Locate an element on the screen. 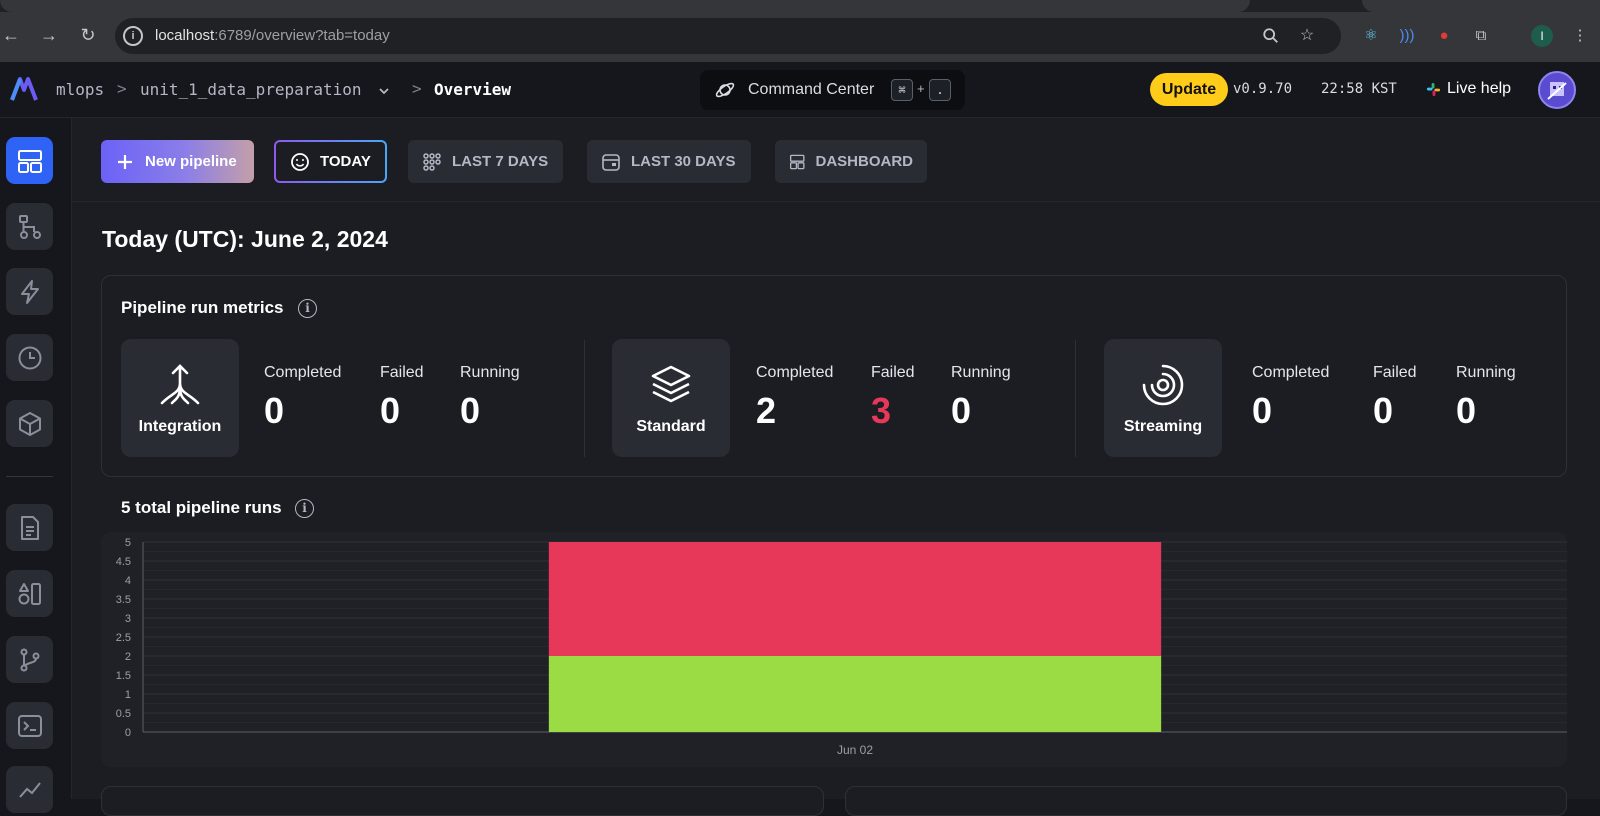 Image resolution: width=1600 pixels, height=816 pixels. clock-icon is located at coordinates (29, 357).